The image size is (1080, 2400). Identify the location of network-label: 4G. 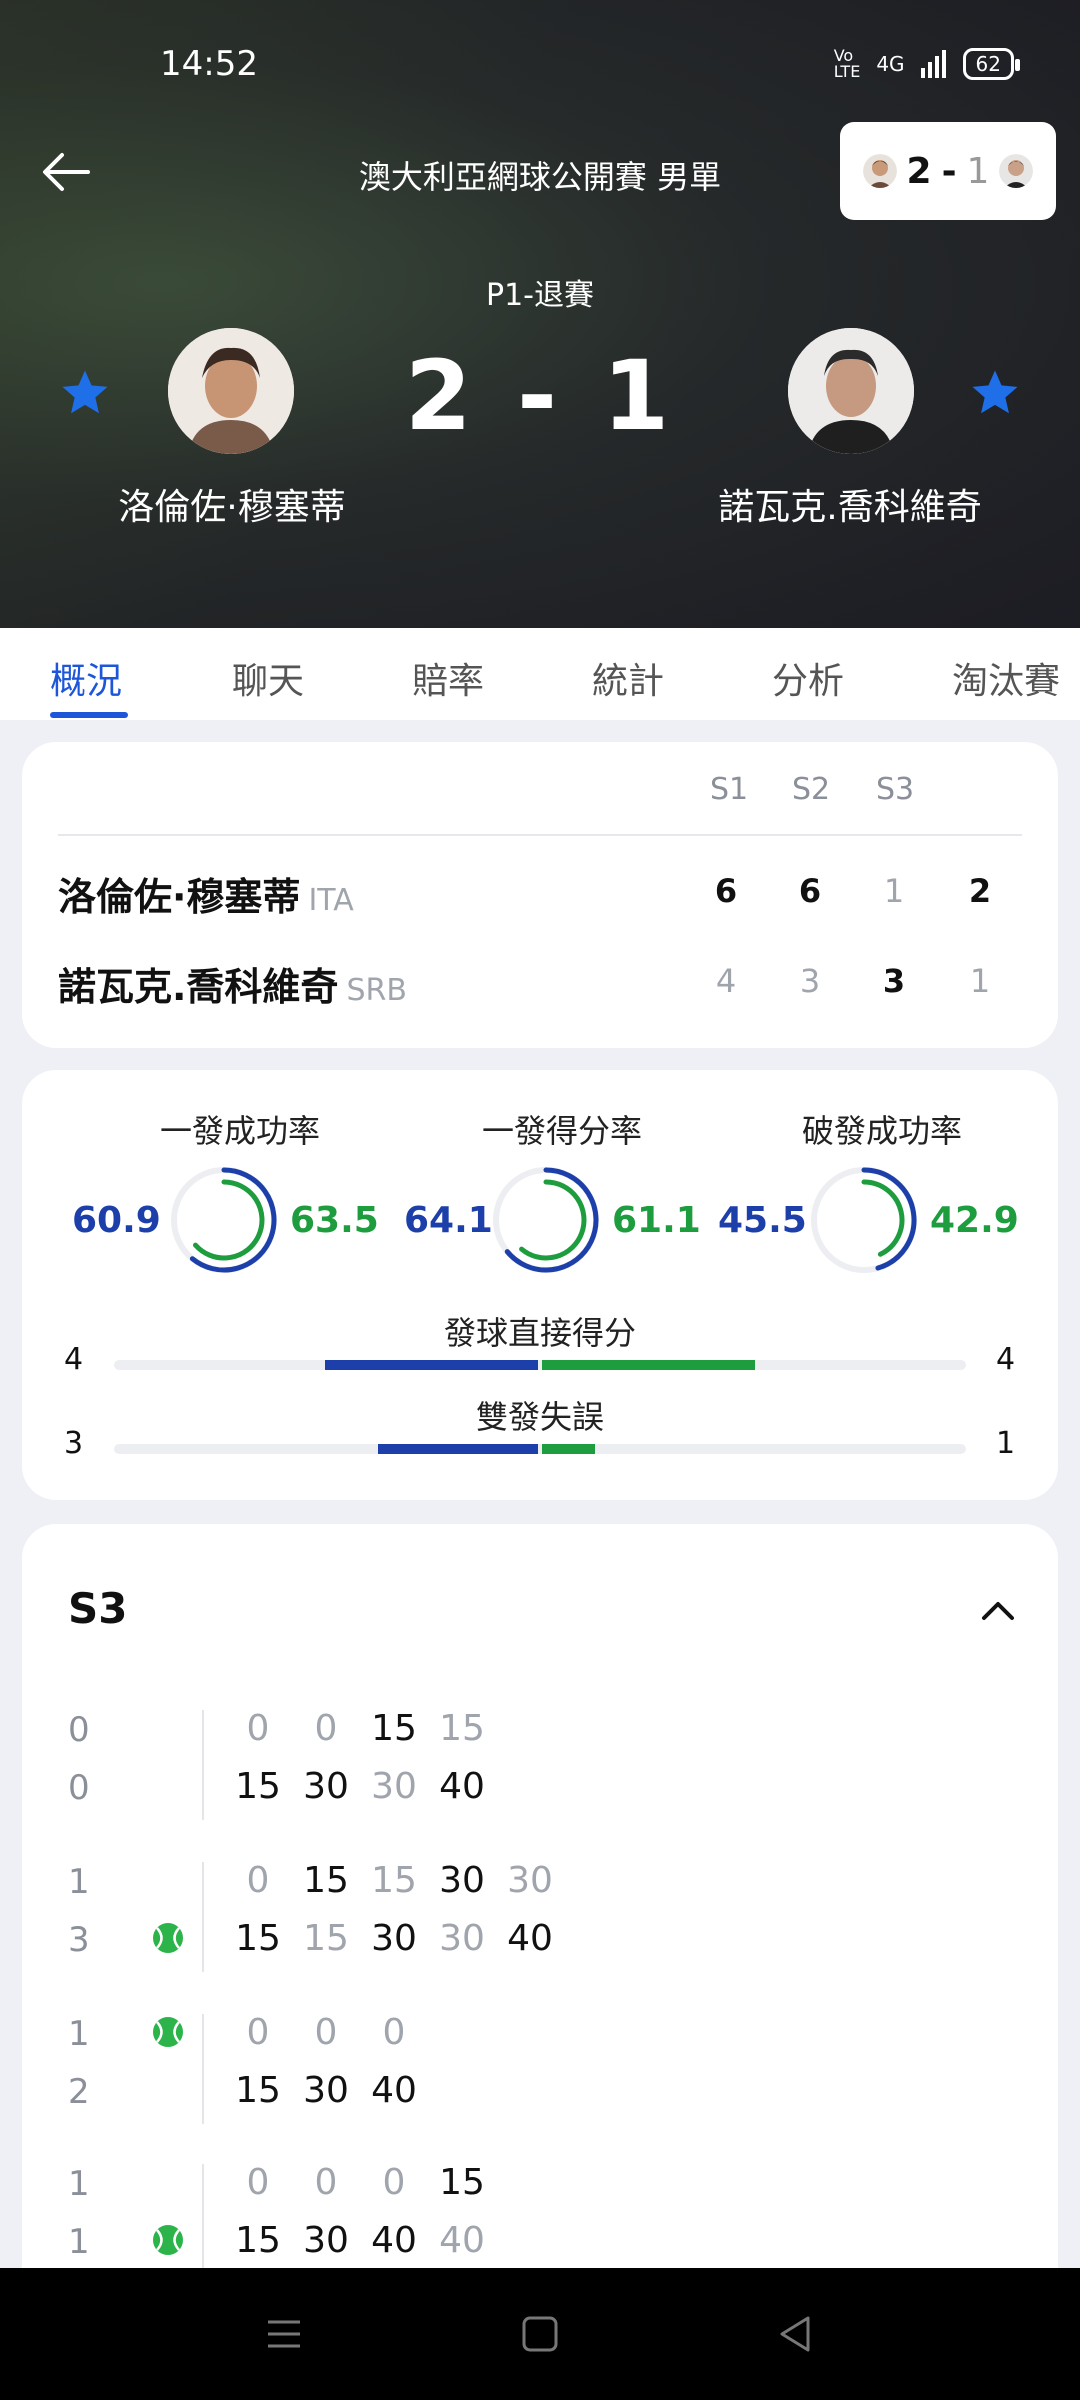
(890, 64).